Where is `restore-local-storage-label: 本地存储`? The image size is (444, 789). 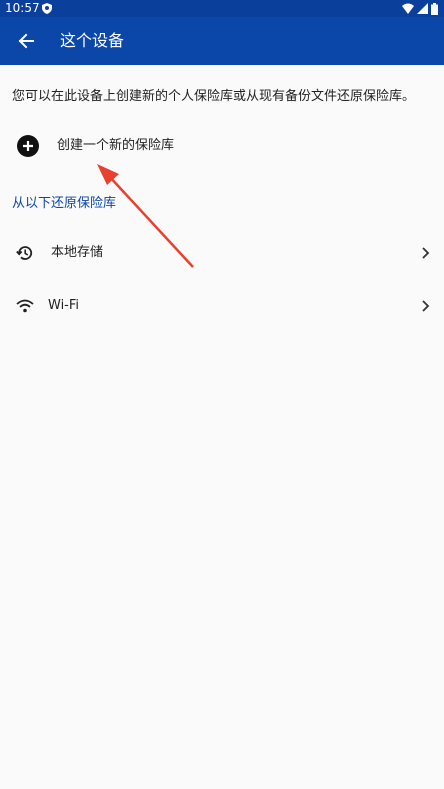
restore-local-storage-label: 本地存储 is located at coordinates (77, 252).